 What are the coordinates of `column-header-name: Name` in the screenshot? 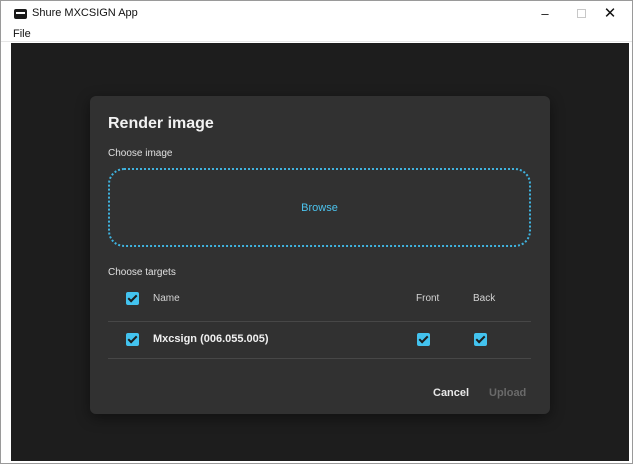 It's located at (166, 298).